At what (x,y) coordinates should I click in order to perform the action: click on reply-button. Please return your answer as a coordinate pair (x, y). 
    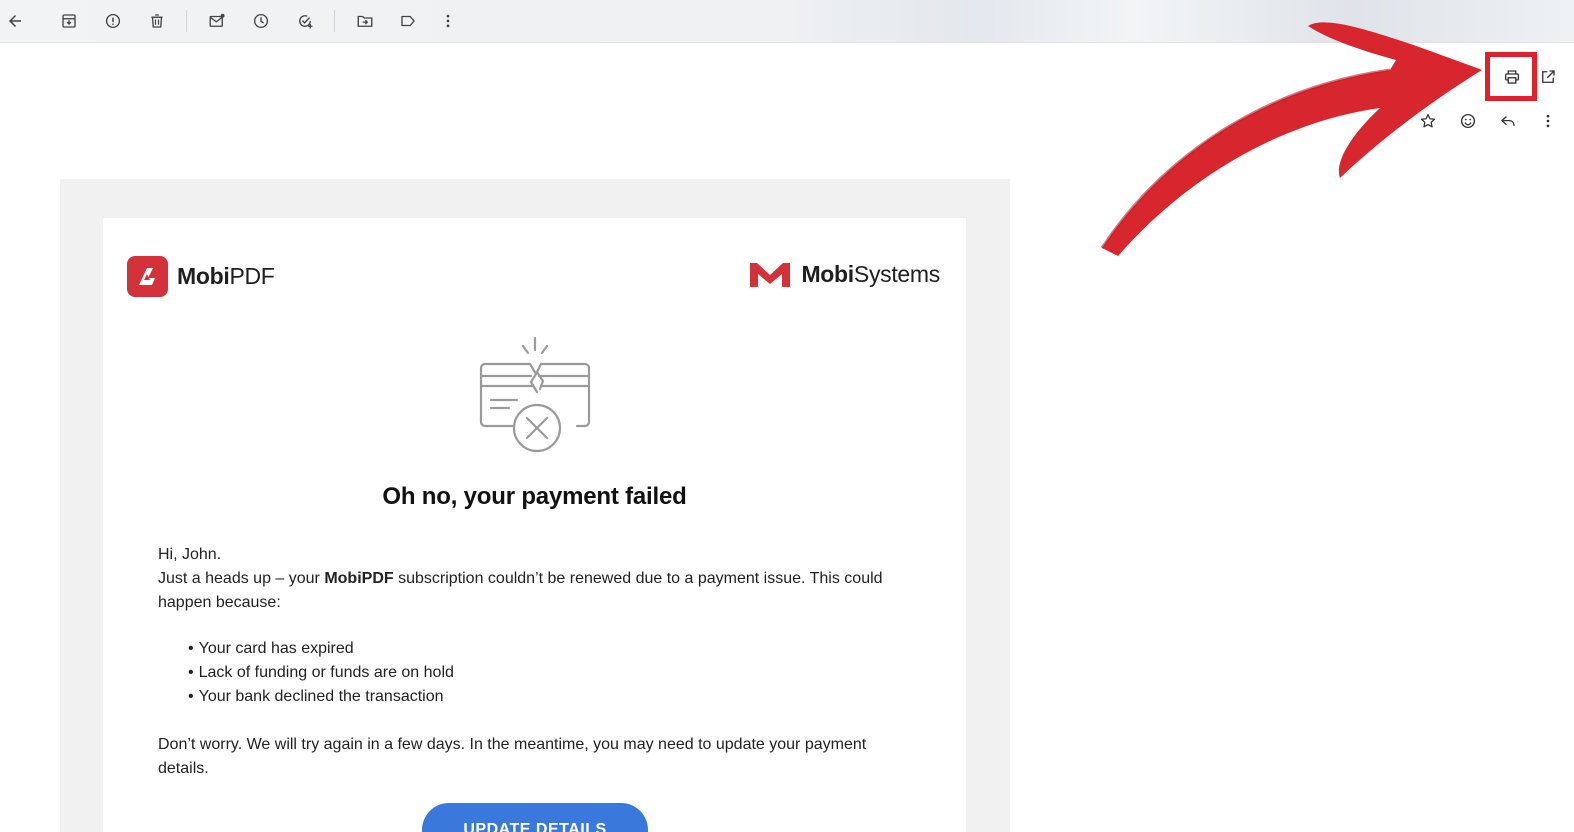
    Looking at the image, I should click on (1508, 121).